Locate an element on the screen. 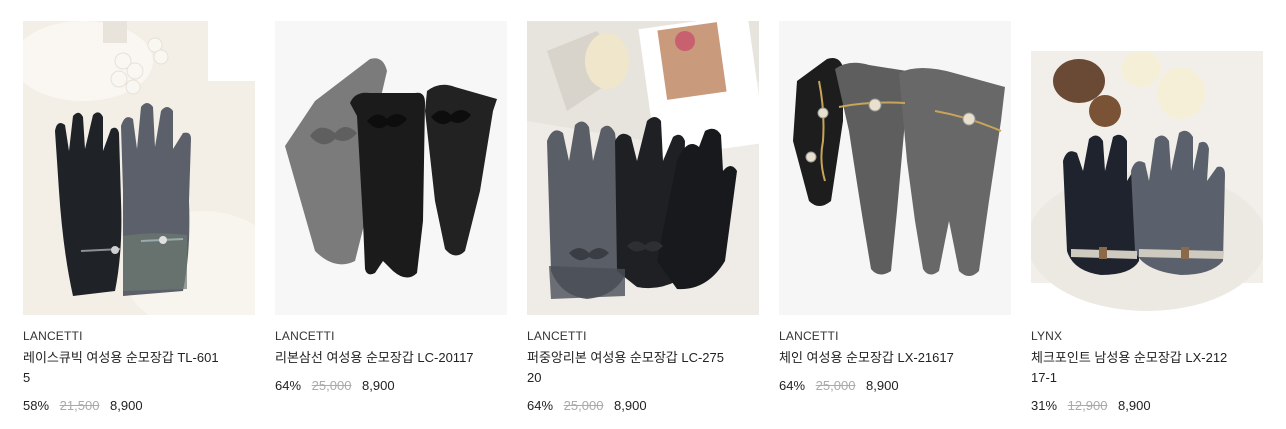 The image size is (1286, 429). product-brand: LYNX is located at coordinates (1047, 336).